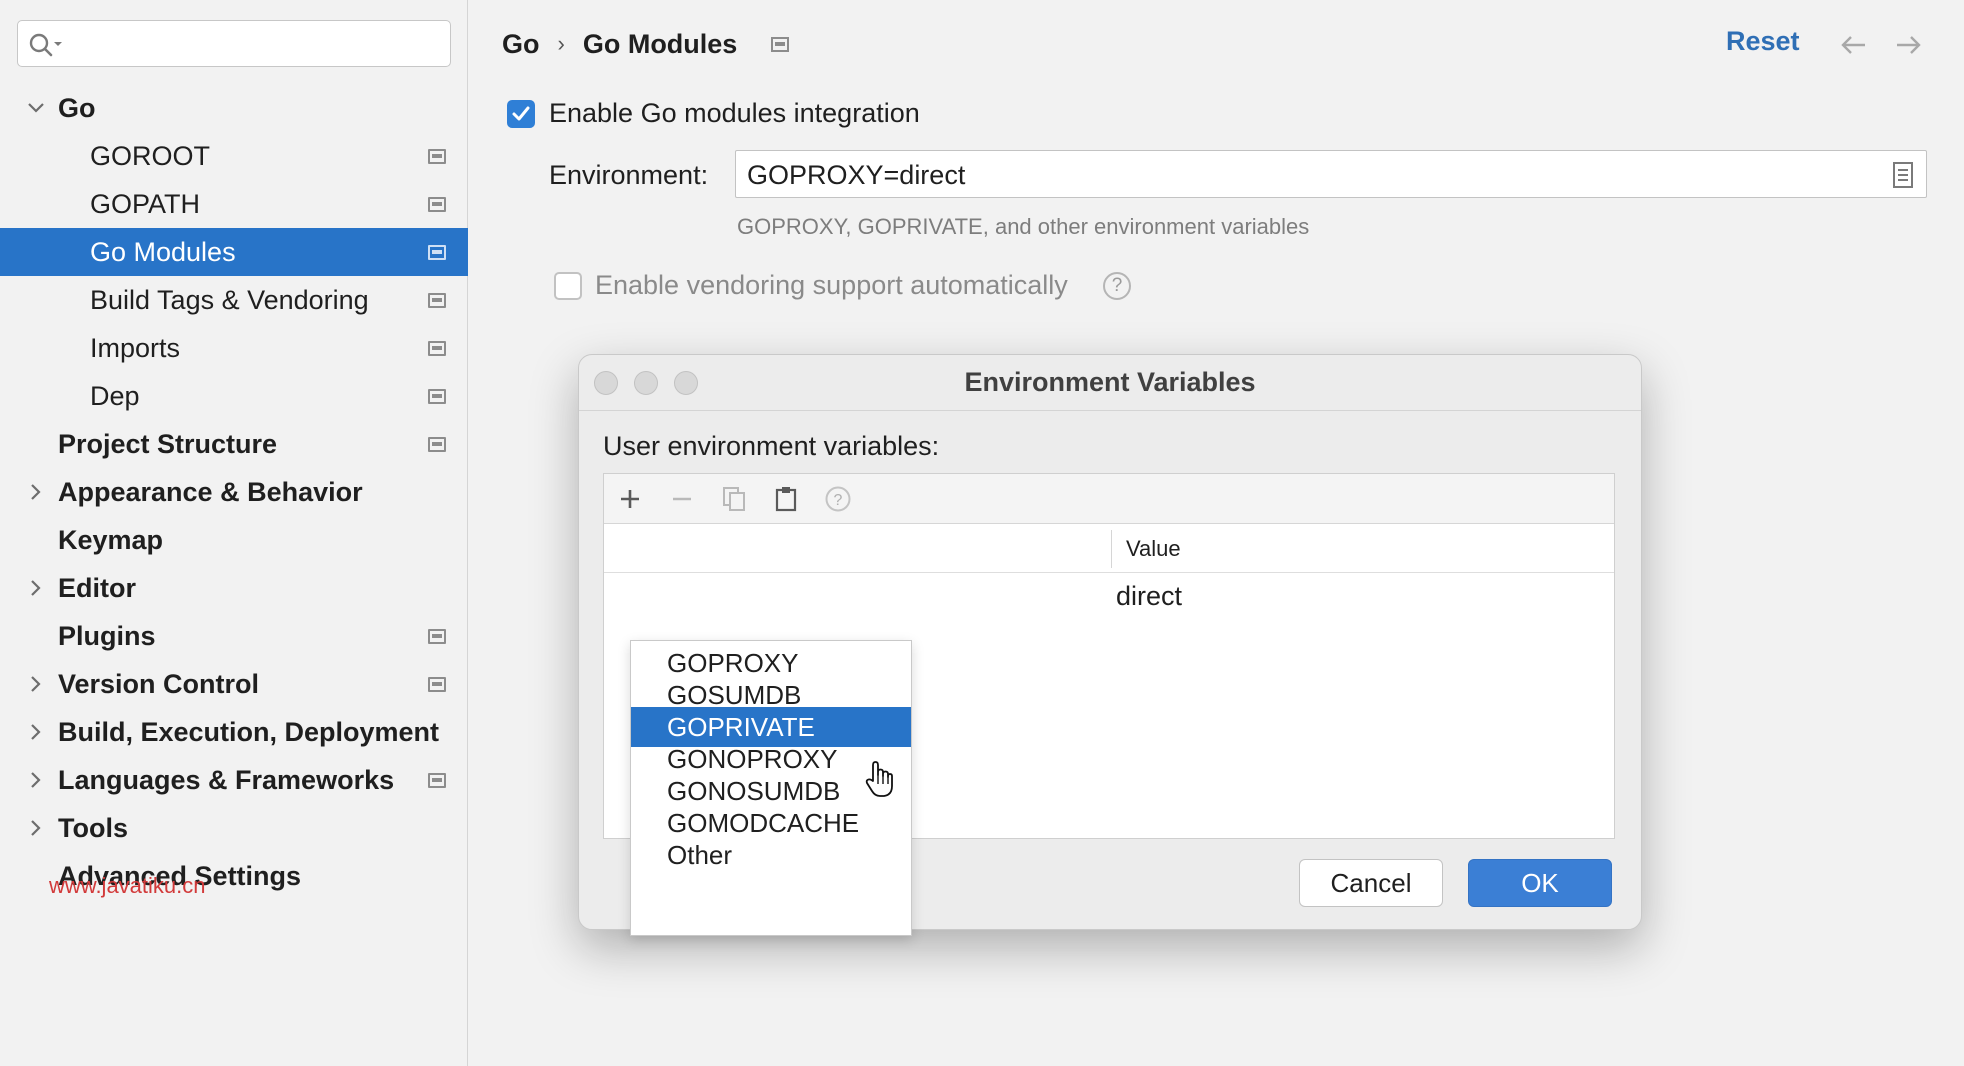 This screenshot has width=1964, height=1066. I want to click on copy-variable-button, so click(734, 499).